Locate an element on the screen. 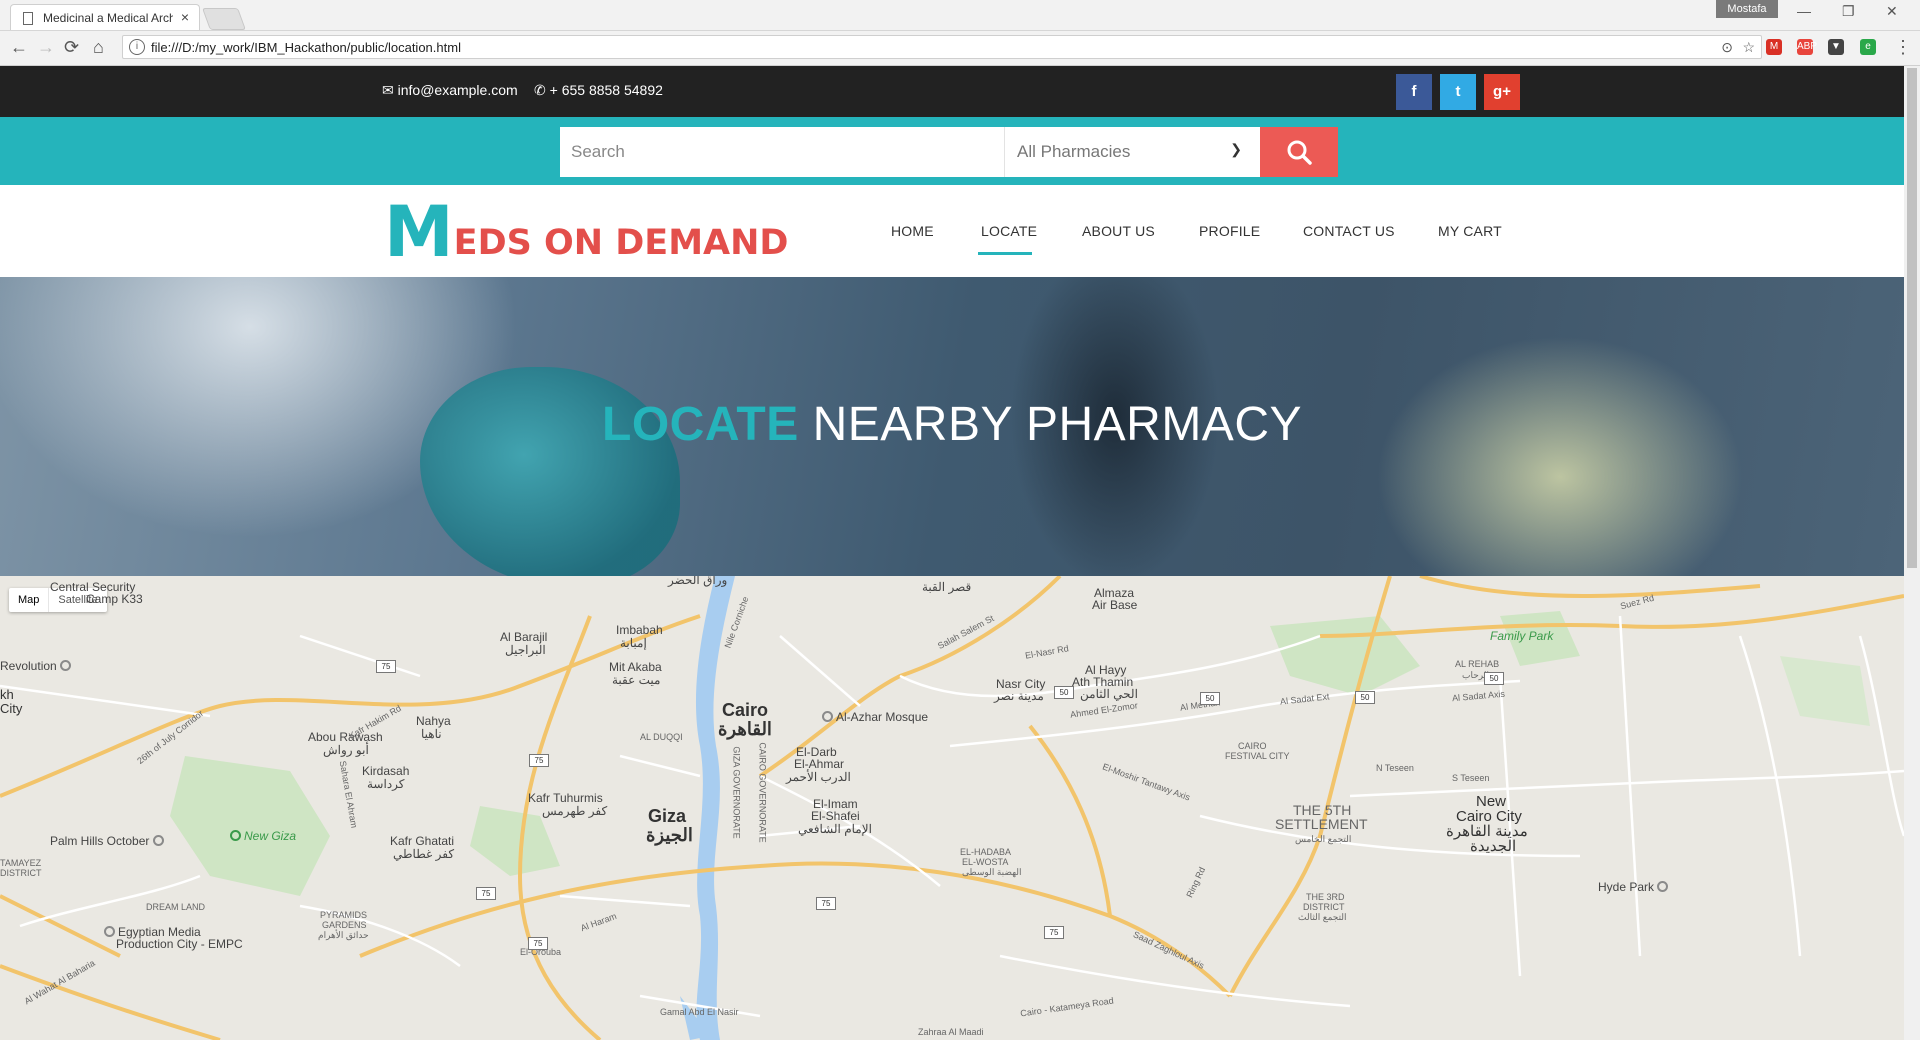  browser-menu-icon: ⋮ is located at coordinates (1903, 47).